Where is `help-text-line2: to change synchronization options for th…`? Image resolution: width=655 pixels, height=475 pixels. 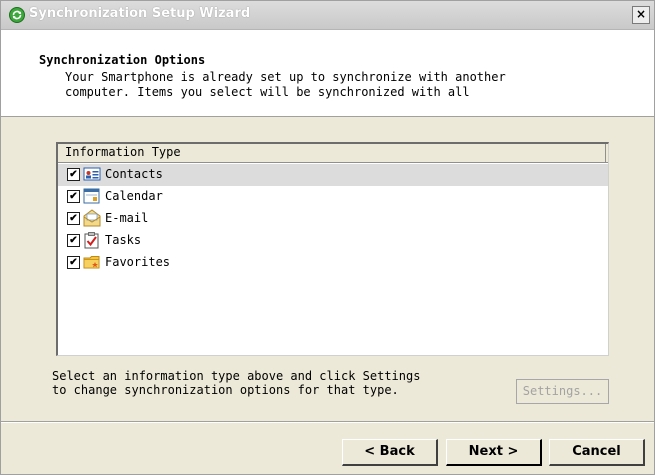 help-text-line2: to change synchronization options for th… is located at coordinates (225, 390).